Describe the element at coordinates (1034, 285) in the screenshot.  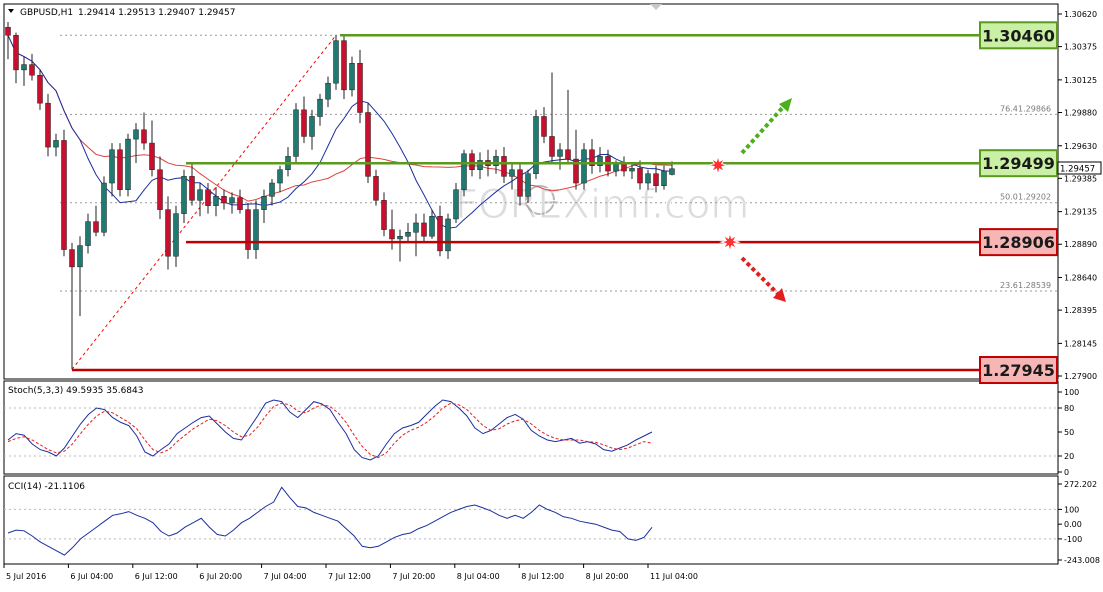
I see `fibonacci-price-label: 1.28539` at that location.